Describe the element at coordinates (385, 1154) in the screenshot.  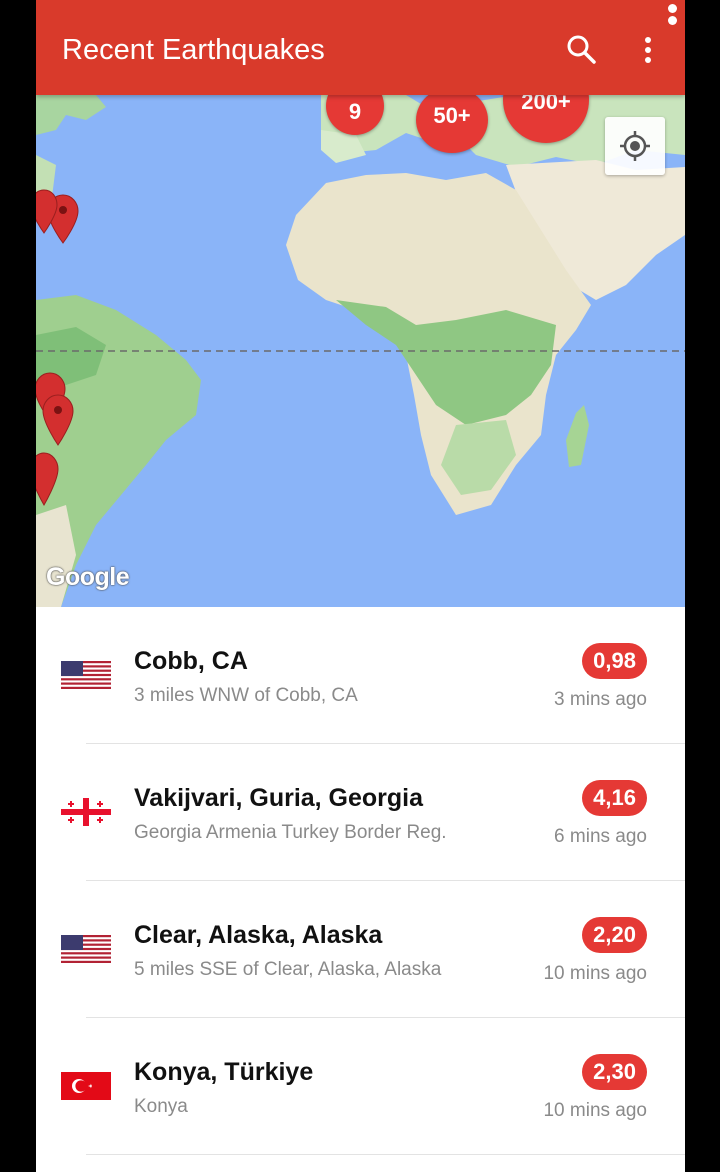
I see `row-divider` at that location.